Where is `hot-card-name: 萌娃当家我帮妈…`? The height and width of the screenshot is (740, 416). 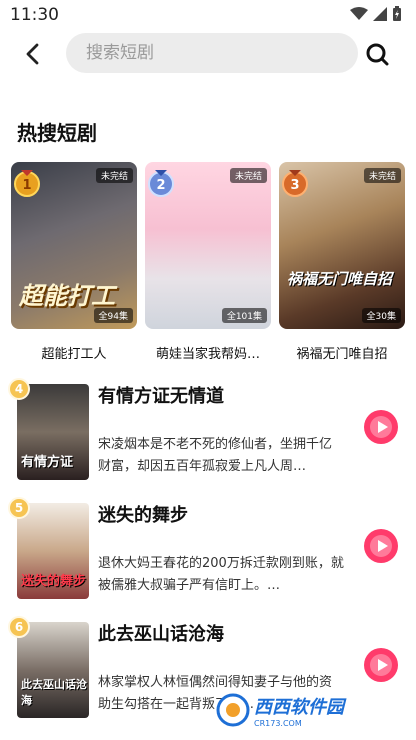
hot-card-name: 萌娃当家我帮妈… is located at coordinates (208, 352).